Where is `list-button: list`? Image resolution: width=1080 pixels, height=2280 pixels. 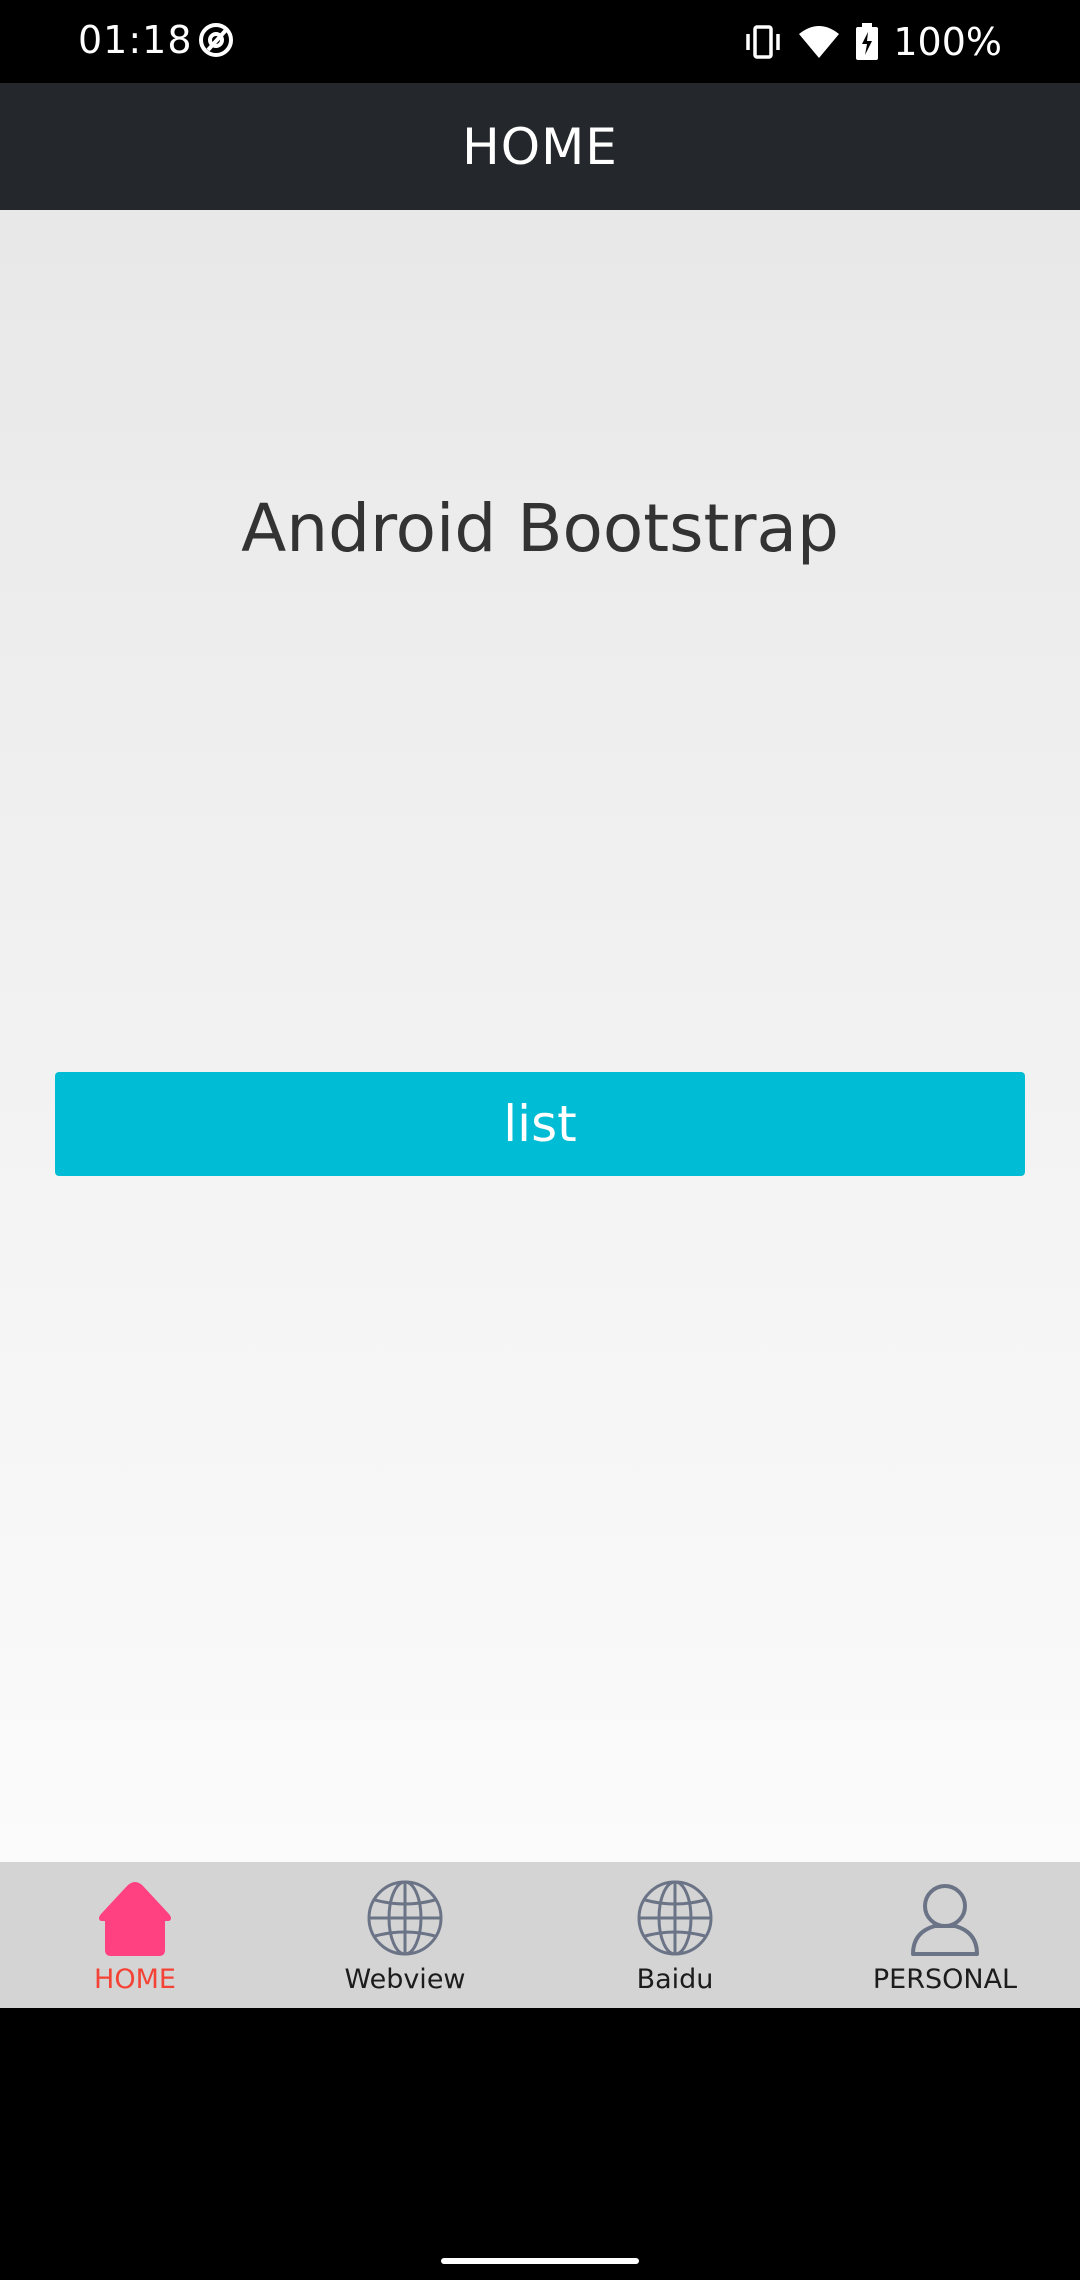 list-button: list is located at coordinates (540, 1124).